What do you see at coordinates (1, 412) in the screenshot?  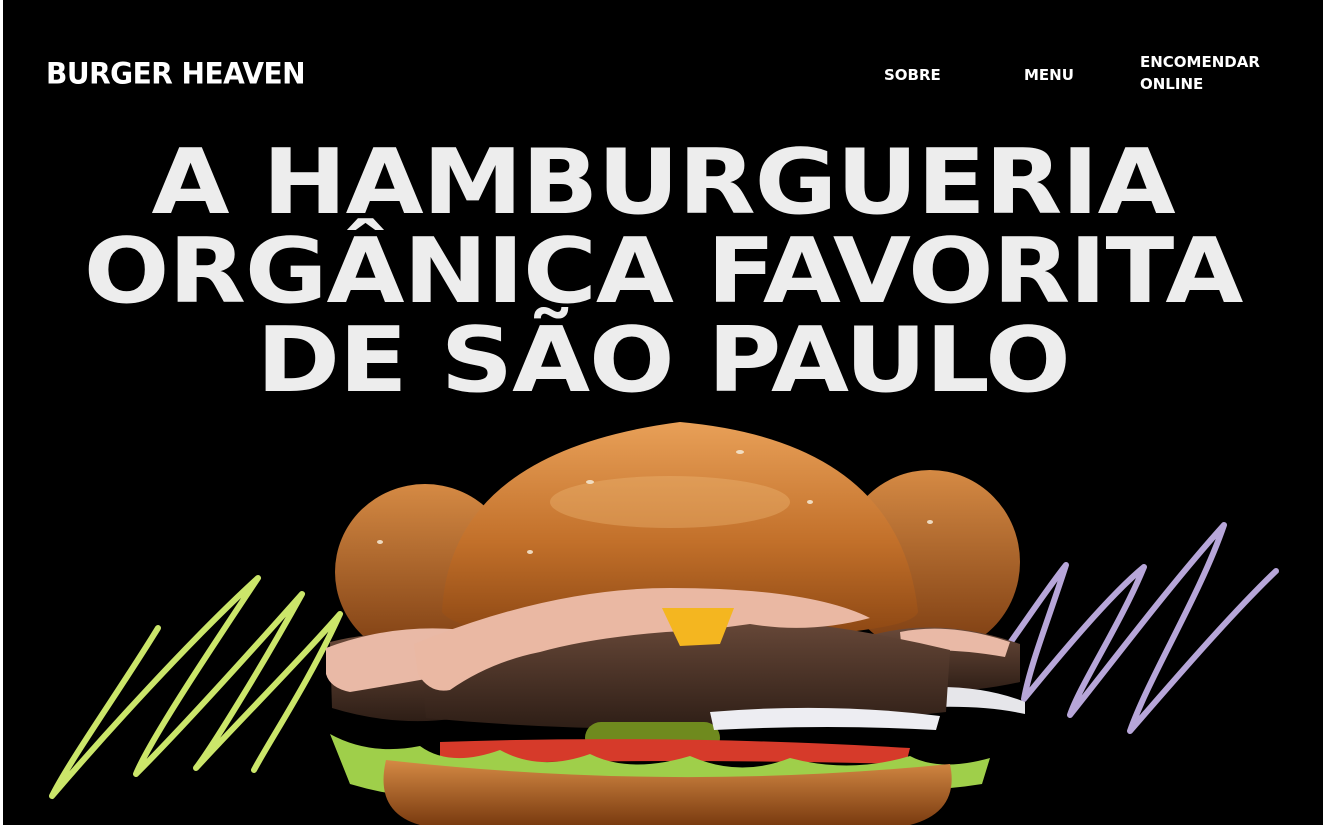 I see `page-edge-left` at bounding box center [1, 412].